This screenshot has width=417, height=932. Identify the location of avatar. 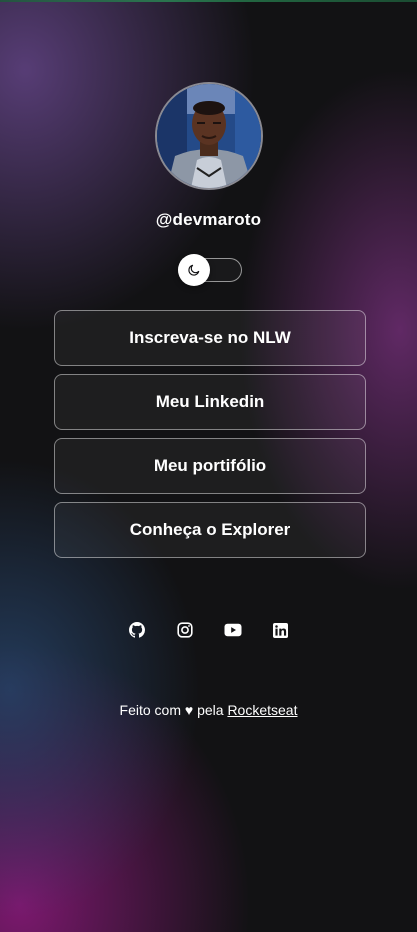
(208, 136).